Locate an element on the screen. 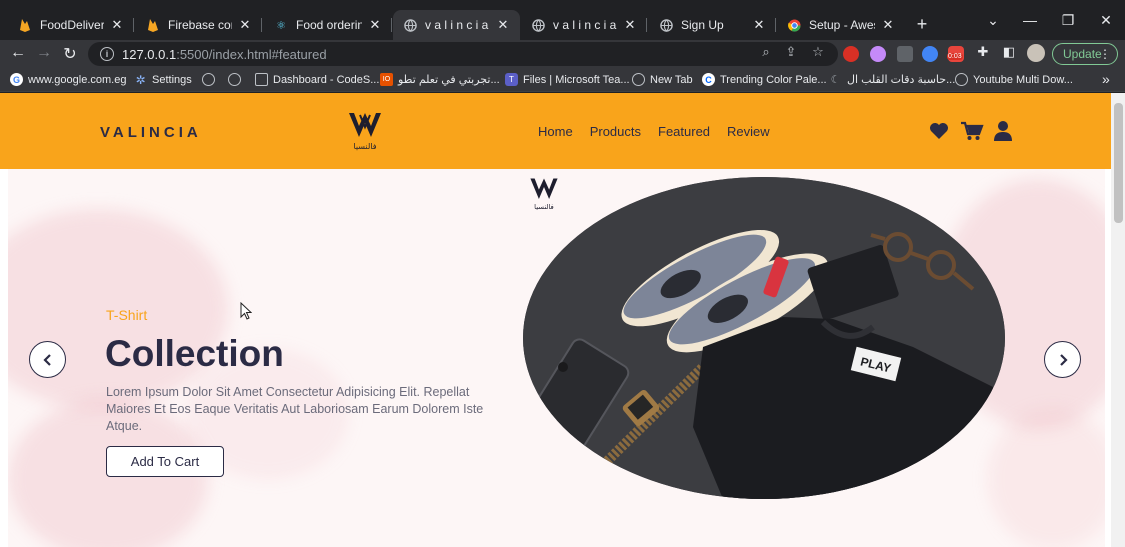 The height and width of the screenshot is (547, 1125). valincia-logo: فالنسيا is located at coordinates (365, 130).